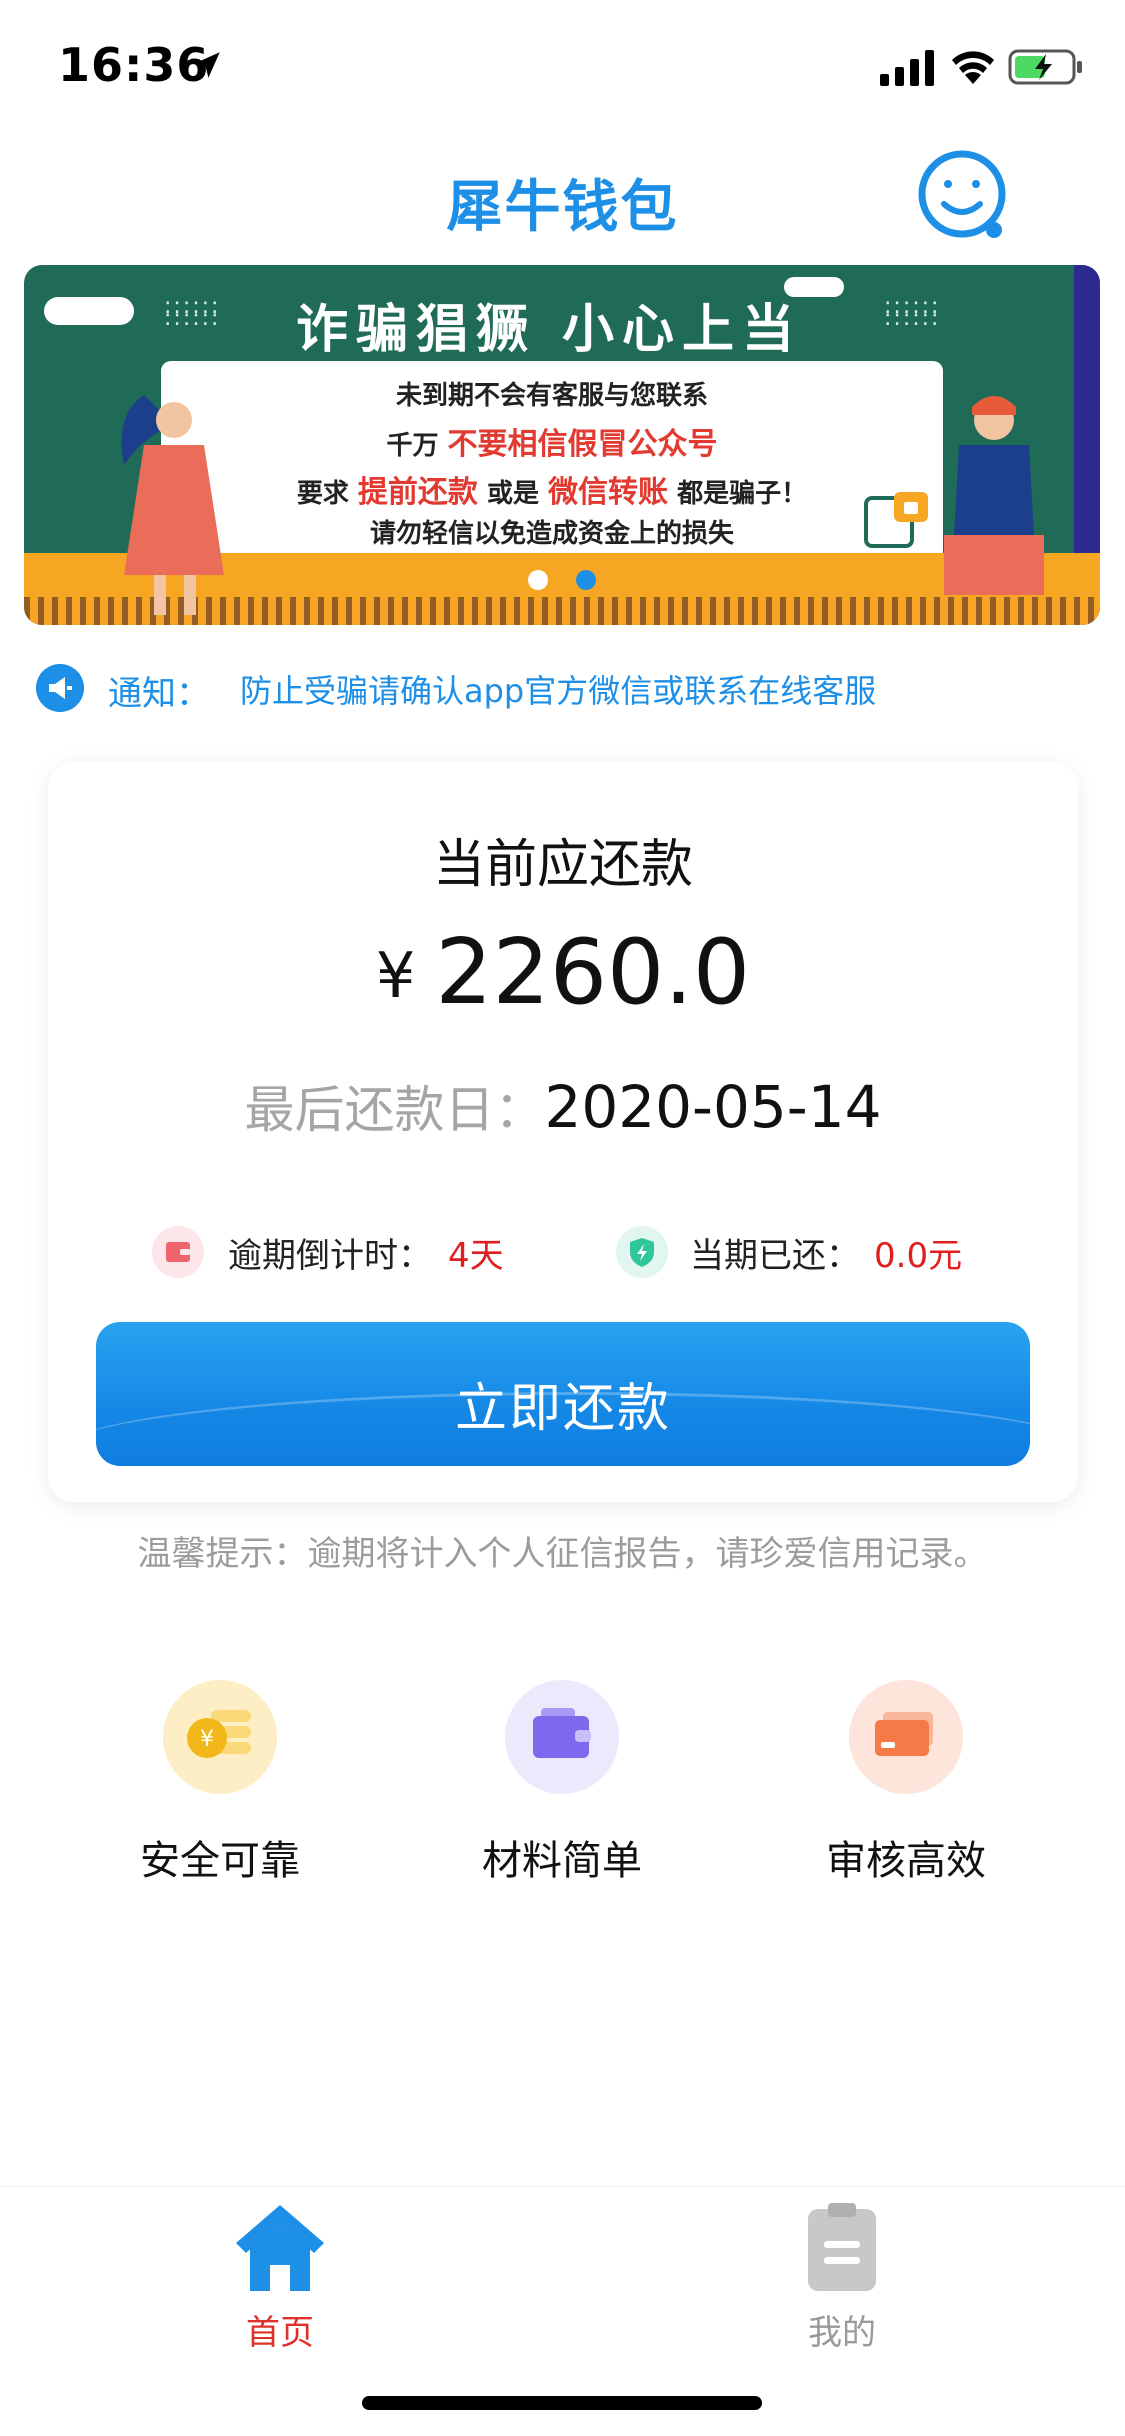  I want to click on home-indicator, so click(562, 2403).